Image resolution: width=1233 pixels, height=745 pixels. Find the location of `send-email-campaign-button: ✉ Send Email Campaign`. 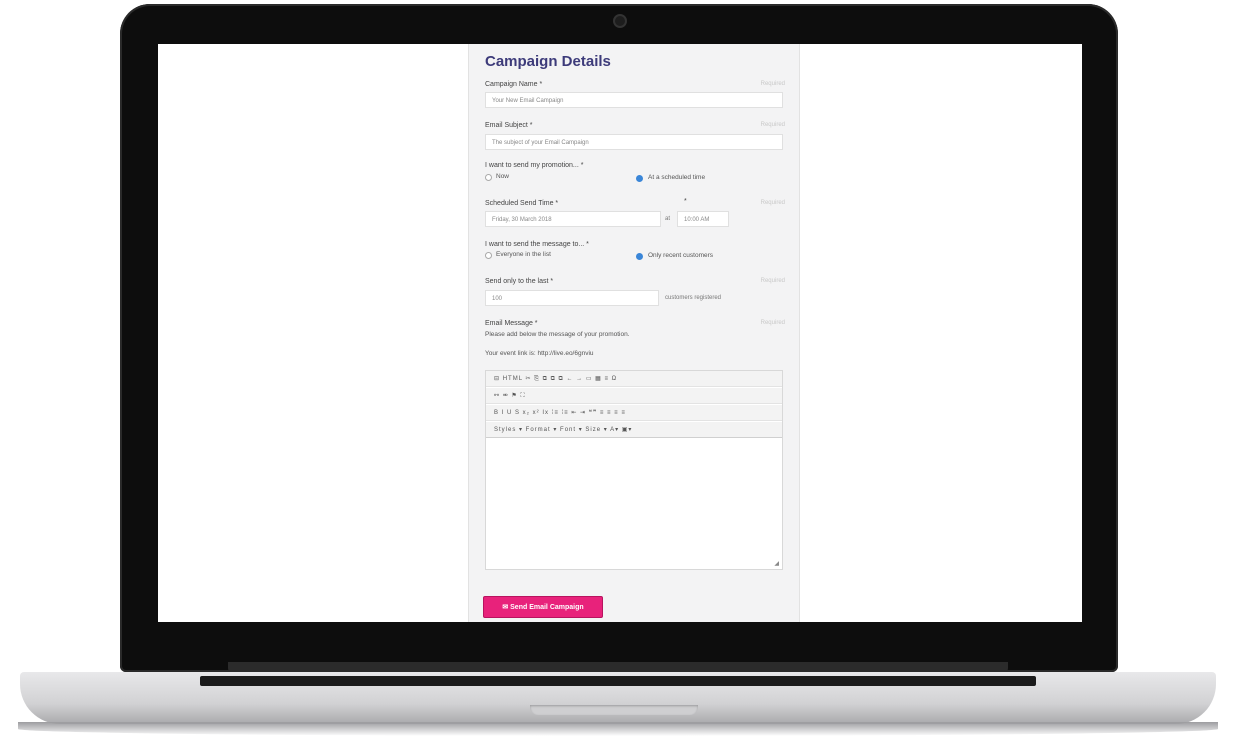

send-email-campaign-button: ✉ Send Email Campaign is located at coordinates (543, 607).